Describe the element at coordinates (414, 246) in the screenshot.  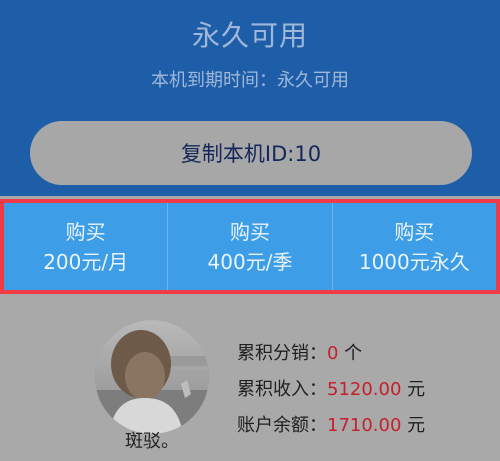
I see `buy-permanent-button: 购买 1000元永久` at that location.